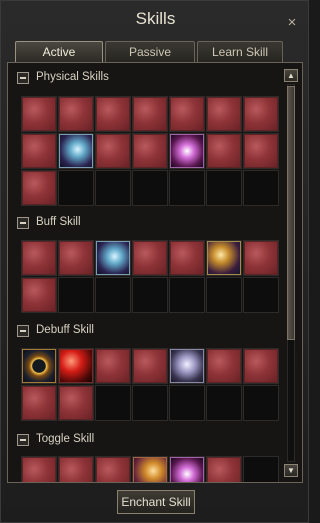 This screenshot has height=523, width=320. I want to click on tab-learn-skill: Learn Skill, so click(240, 51).